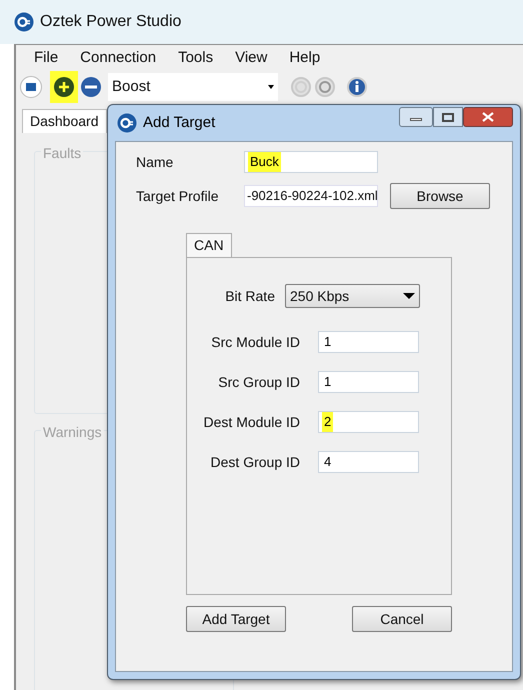 The width and height of the screenshot is (523, 690). Describe the element at coordinates (196, 58) in the screenshot. I see `menu-item: Tools` at that location.